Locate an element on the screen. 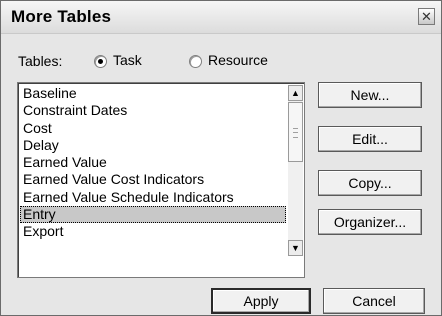  grip-icon is located at coordinates (295, 133).